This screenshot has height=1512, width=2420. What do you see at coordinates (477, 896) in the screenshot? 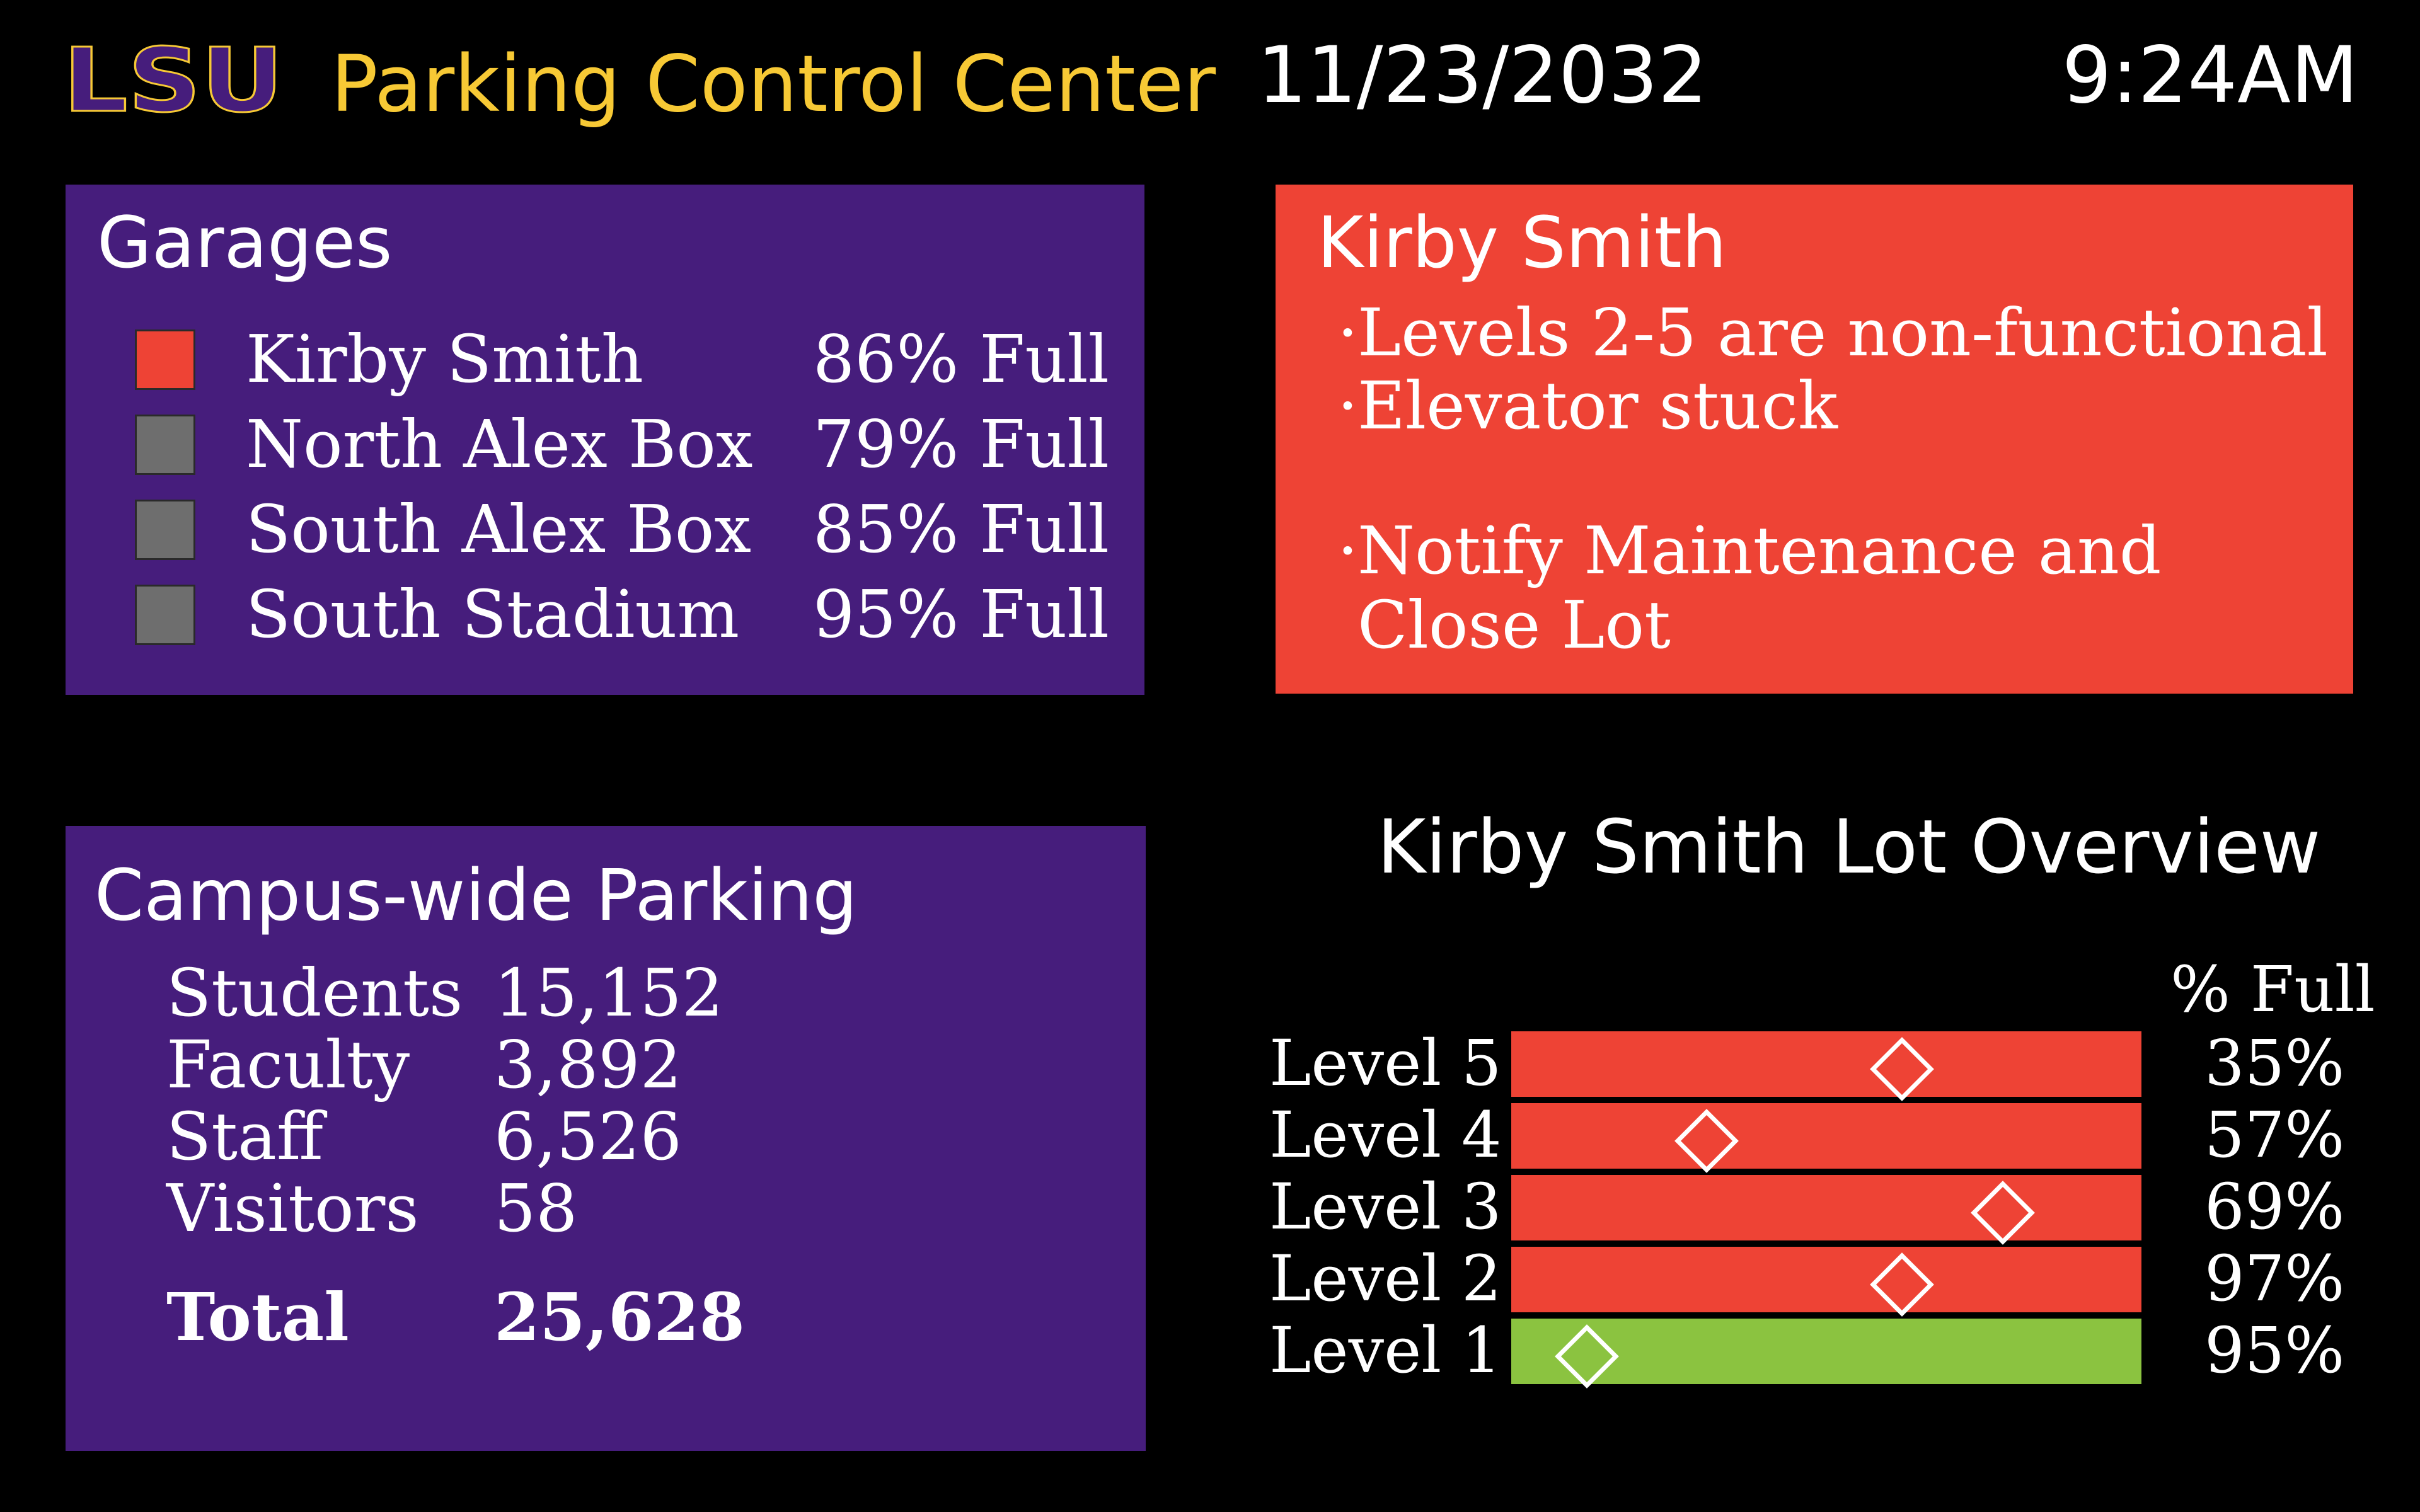
I see `campus-title: Campus-wide Parking` at bounding box center [477, 896].